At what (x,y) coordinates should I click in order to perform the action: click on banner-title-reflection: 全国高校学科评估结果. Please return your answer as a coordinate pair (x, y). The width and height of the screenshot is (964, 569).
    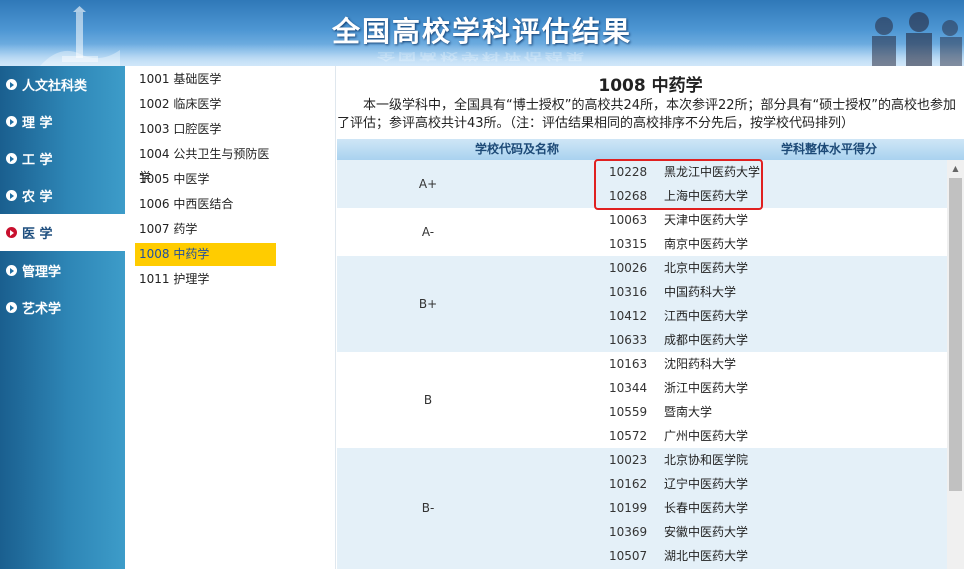
    Looking at the image, I should click on (482, 56).